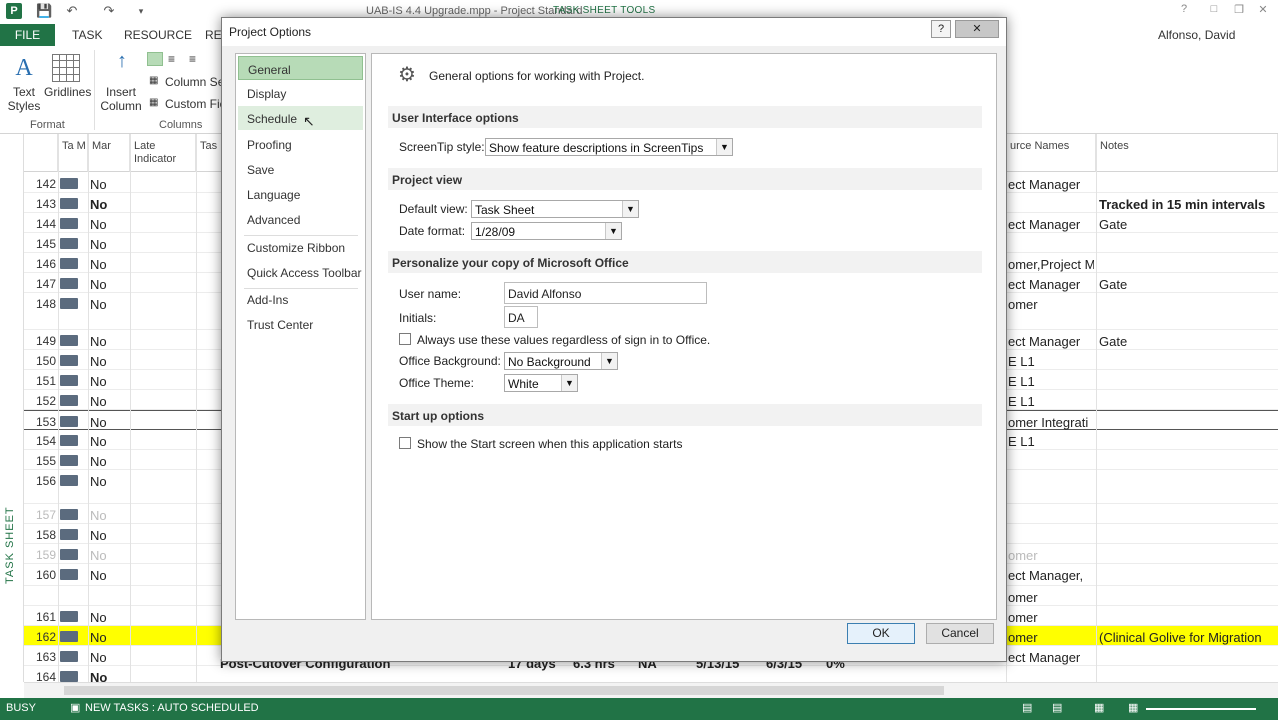 Image resolution: width=1278 pixels, height=720 pixels. Describe the element at coordinates (596, 148) in the screenshot. I see `screentip-style-value: Show feature descriptions in ScreenTips` at that location.